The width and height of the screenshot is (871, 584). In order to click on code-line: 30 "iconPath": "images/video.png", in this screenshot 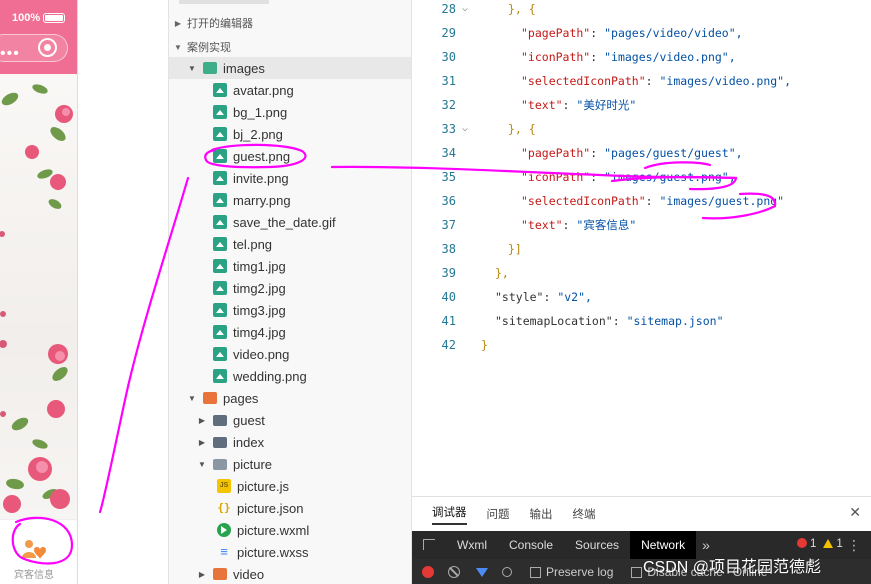, I will do `click(641, 57)`.